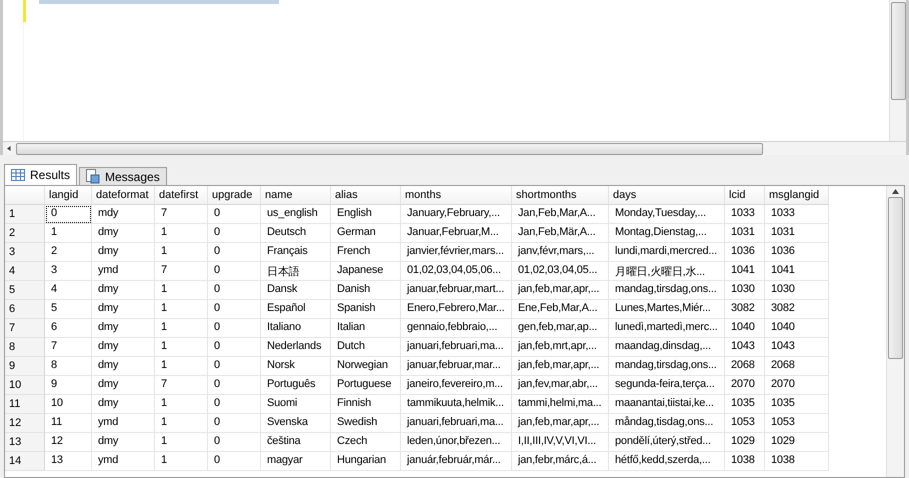 Image resolution: width=909 pixels, height=478 pixels. Describe the element at coordinates (25, 423) in the screenshot. I see `row-header: 12` at that location.